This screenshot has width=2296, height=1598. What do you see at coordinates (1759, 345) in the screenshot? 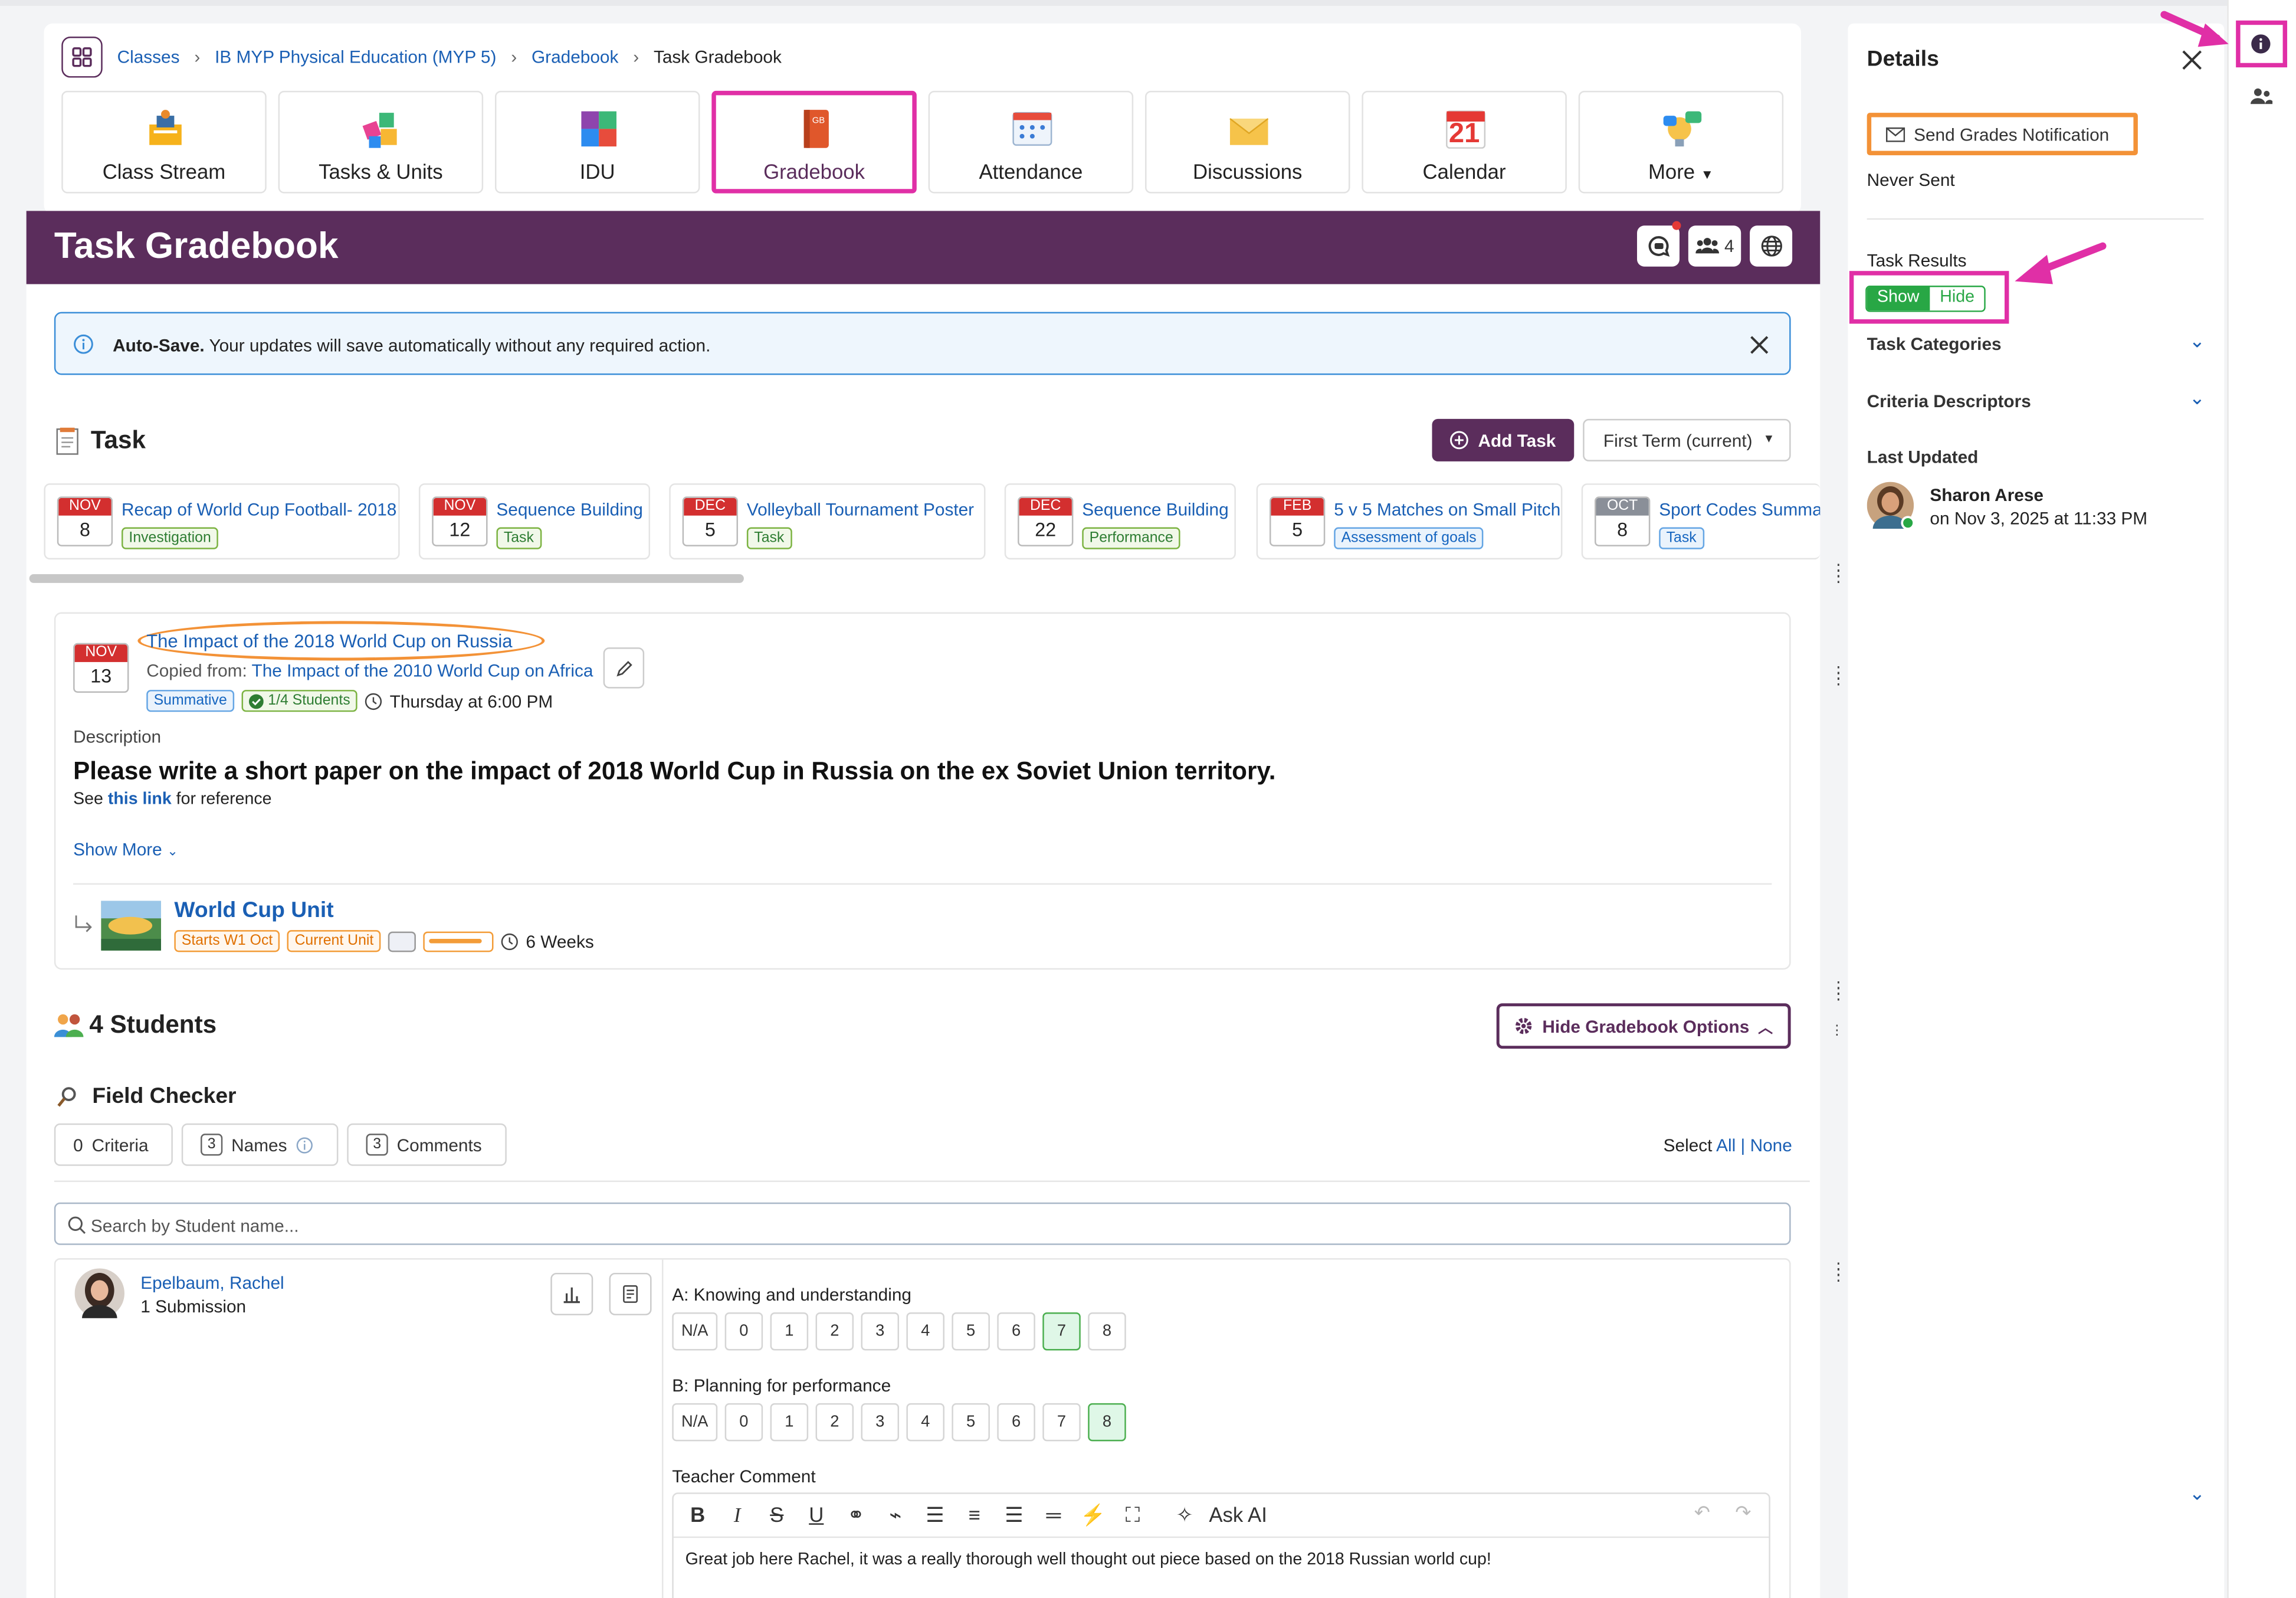
I see `close-icon` at bounding box center [1759, 345].